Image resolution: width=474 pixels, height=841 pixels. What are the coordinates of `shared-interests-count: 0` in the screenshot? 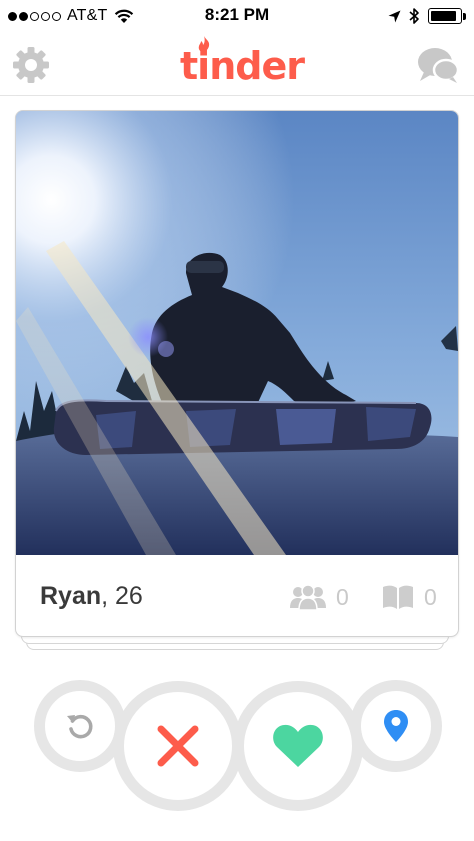 It's located at (430, 596).